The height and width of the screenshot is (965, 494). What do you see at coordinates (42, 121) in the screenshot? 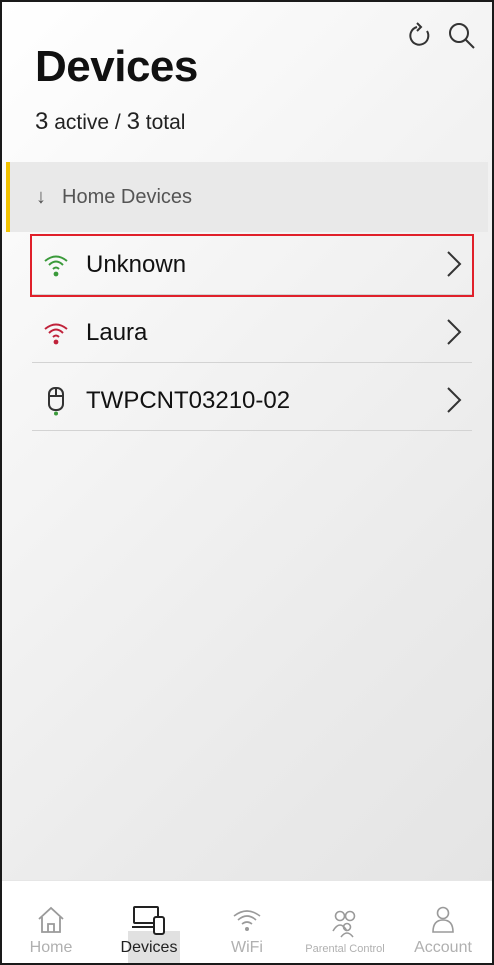
I see `active-count: 3` at bounding box center [42, 121].